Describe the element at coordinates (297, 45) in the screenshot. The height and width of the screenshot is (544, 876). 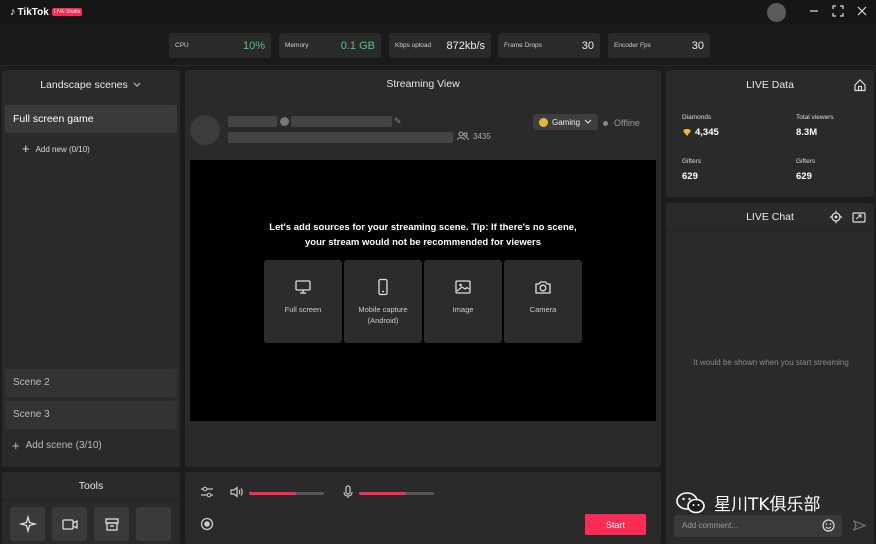
I see `stat-label: Memory` at that location.